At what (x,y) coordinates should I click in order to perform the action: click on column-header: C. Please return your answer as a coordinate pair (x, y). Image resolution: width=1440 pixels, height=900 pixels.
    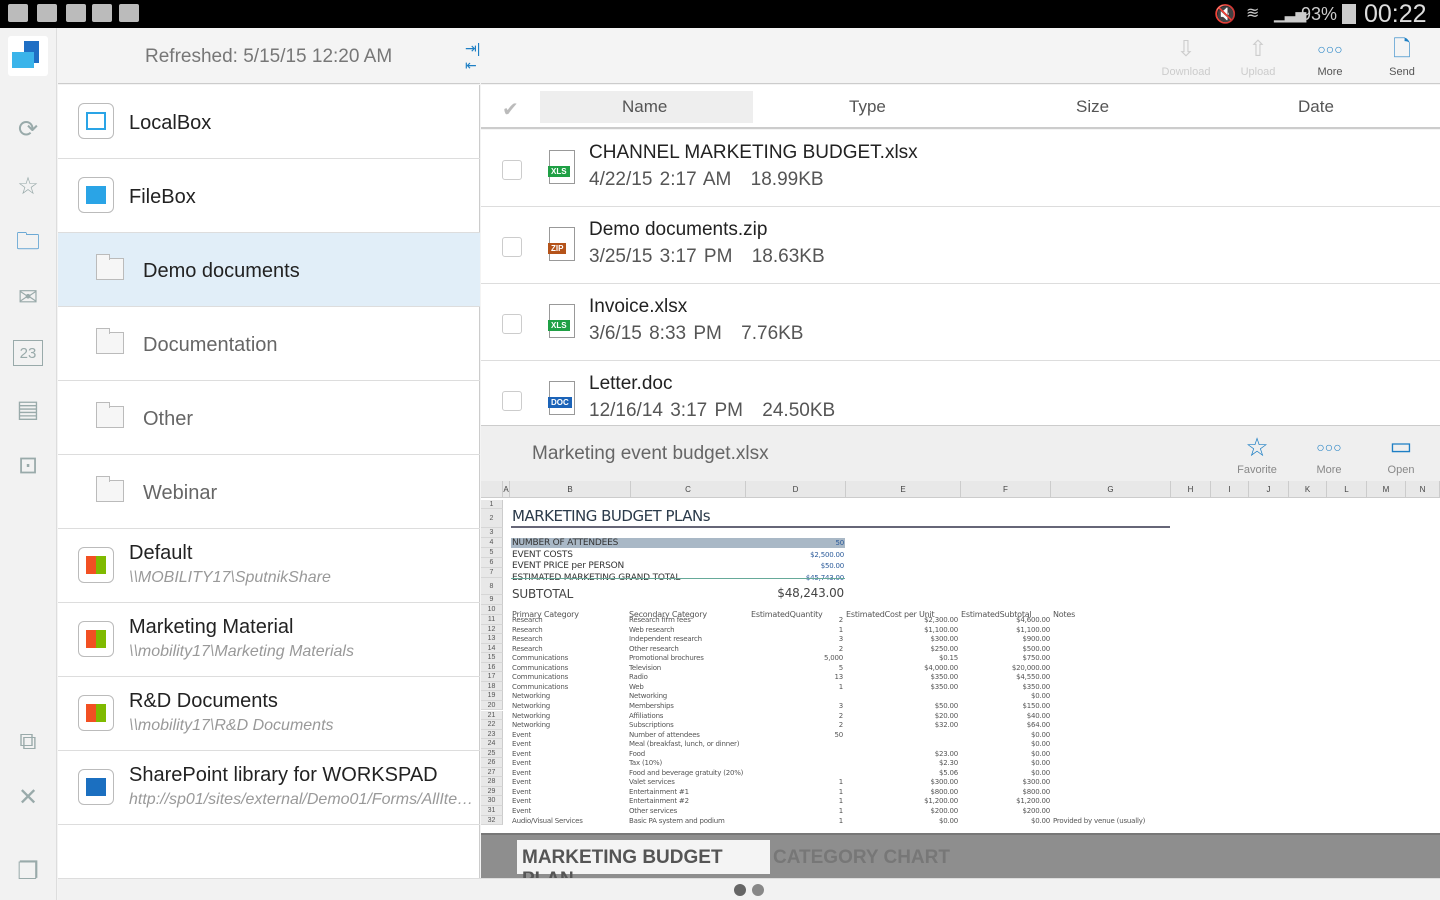
    Looking at the image, I should click on (688, 489).